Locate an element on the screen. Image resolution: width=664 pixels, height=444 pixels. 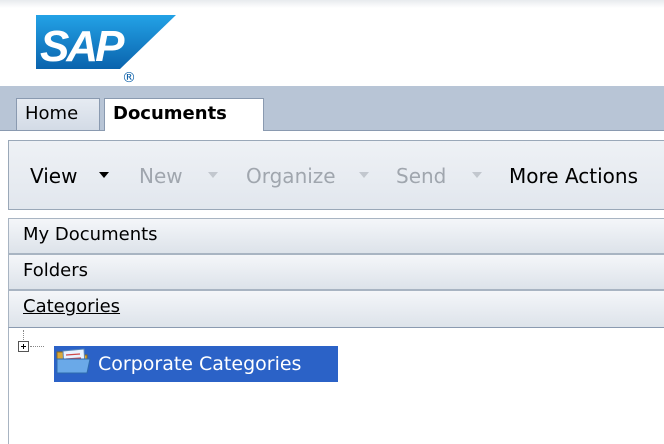
new-menu-button: New is located at coordinates (161, 176).